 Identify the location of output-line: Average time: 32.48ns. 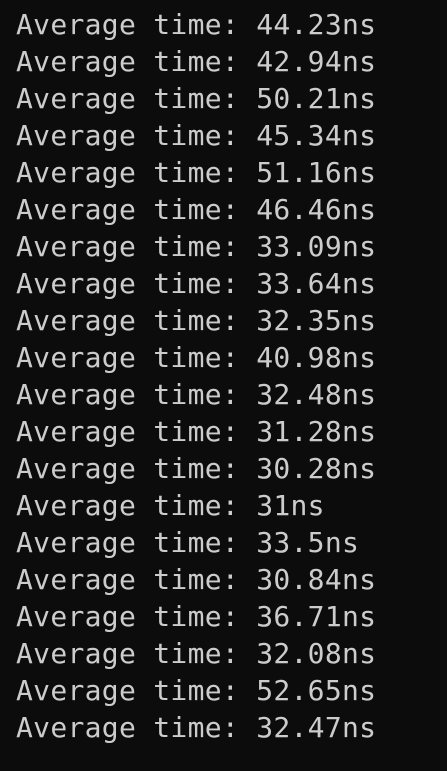
(196, 394).